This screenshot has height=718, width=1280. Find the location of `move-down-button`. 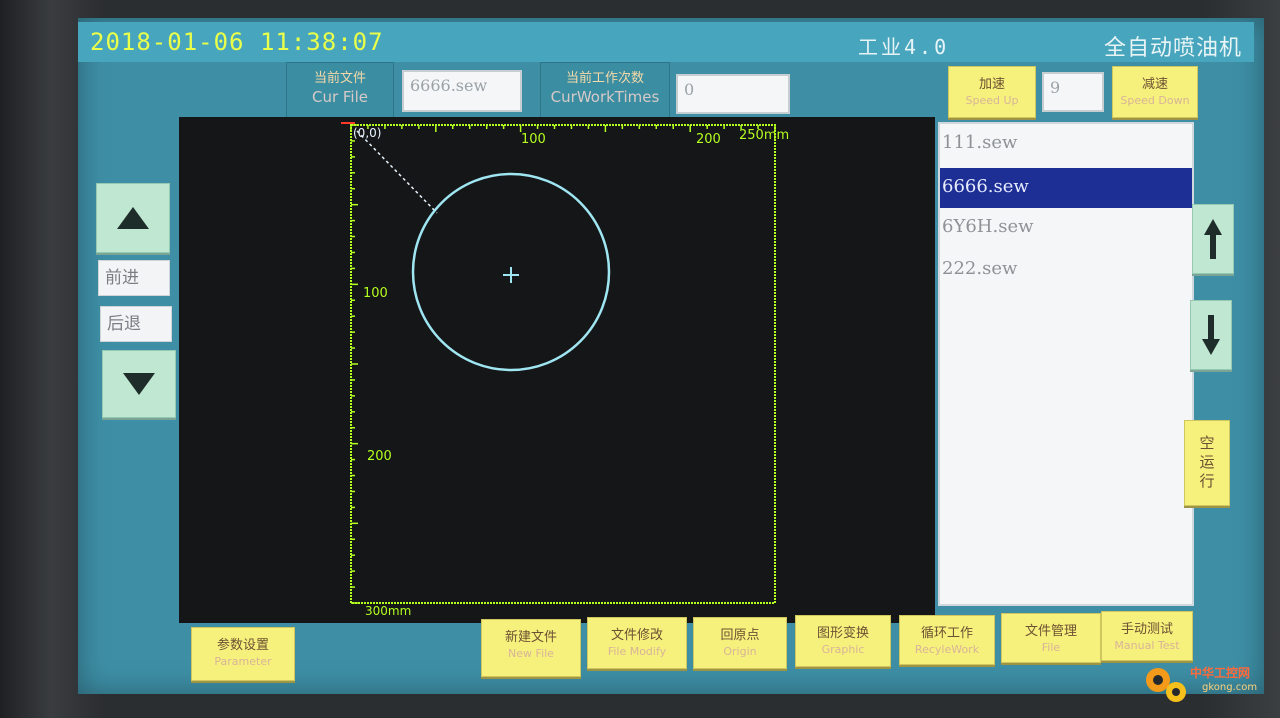

move-down-button is located at coordinates (139, 384).